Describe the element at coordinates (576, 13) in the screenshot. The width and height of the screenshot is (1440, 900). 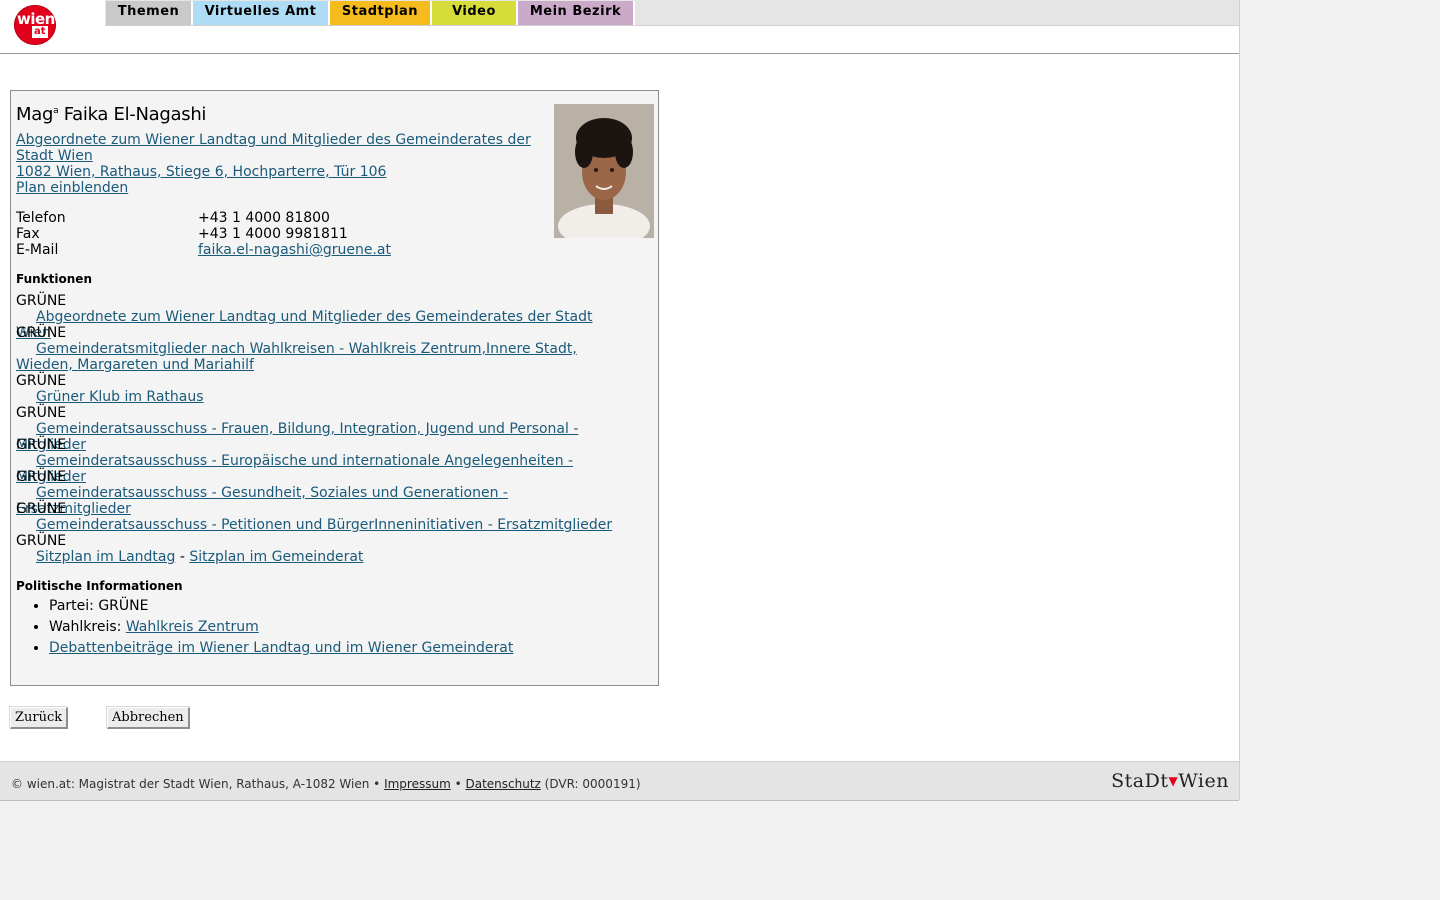
I see `tab-mein-bezirk: Mein Bezirk` at that location.